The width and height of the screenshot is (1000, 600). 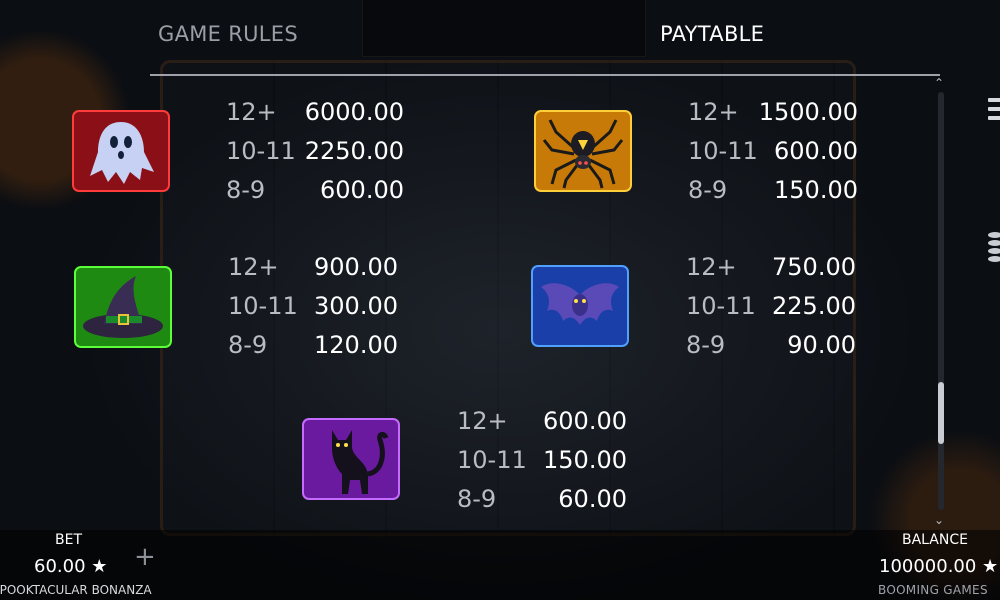 I want to click on pay-row: 10-11 225.00, so click(x=771, y=307).